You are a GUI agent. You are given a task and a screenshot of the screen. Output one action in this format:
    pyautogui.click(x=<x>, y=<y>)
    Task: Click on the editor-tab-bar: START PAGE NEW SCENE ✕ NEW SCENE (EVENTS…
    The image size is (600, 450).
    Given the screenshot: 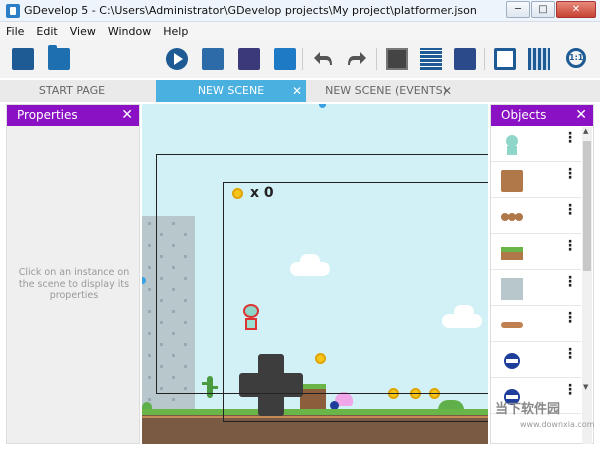 What is the action you would take?
    pyautogui.click(x=300, y=91)
    